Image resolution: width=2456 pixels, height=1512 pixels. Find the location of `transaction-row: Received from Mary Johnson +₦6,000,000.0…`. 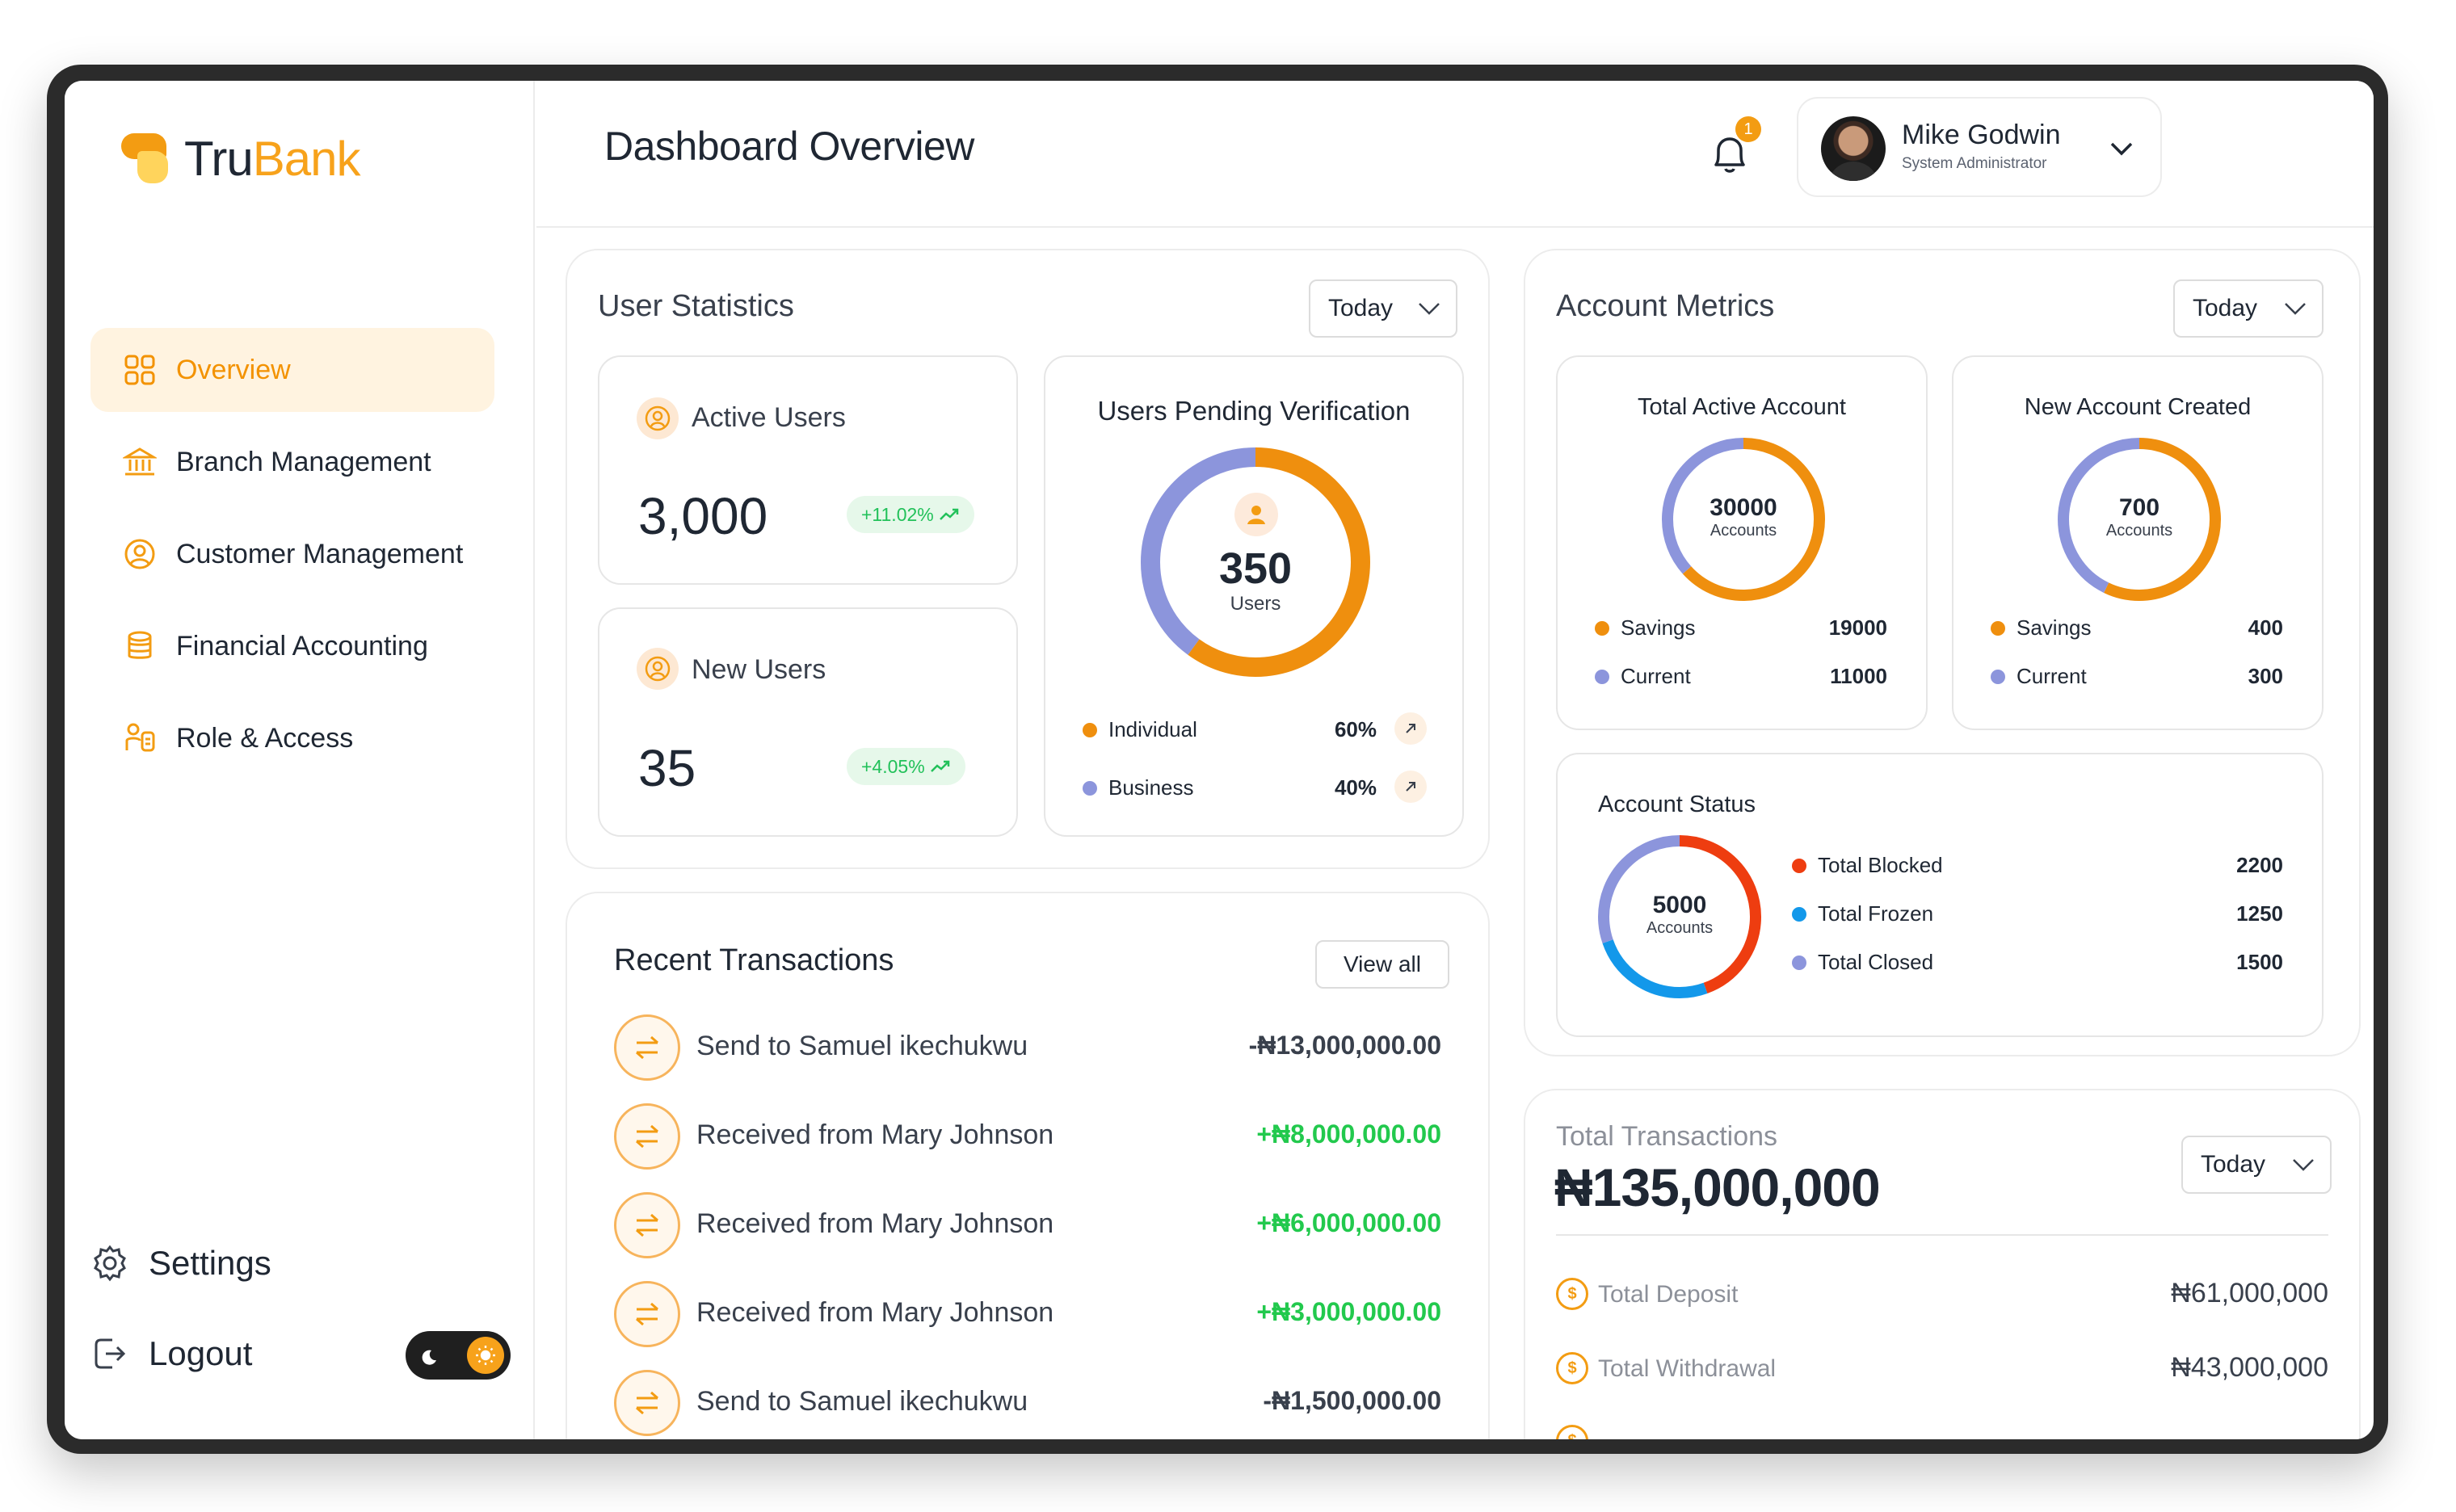

transaction-row: Received from Mary Johnson +₦6,000,000.0… is located at coordinates (1027, 1226).